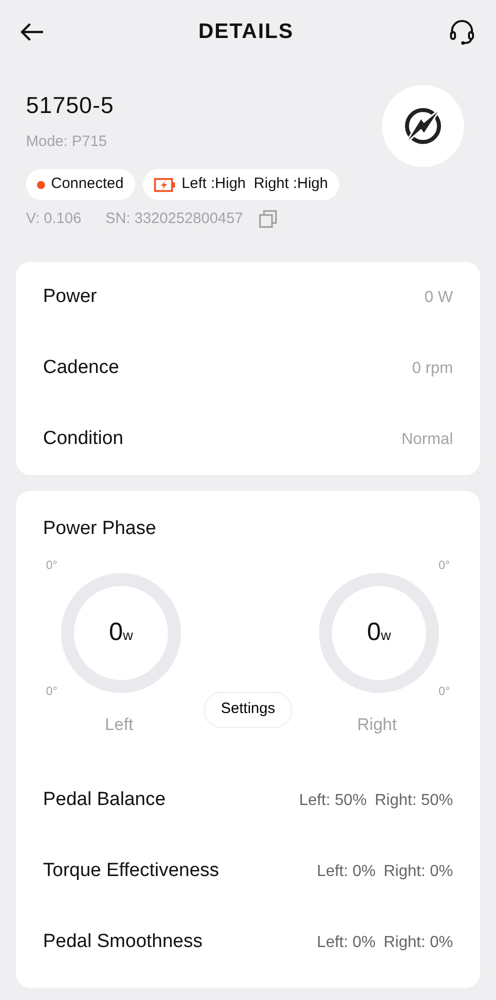 This screenshot has height=1000, width=496. I want to click on pedal-label: Right, so click(377, 725).